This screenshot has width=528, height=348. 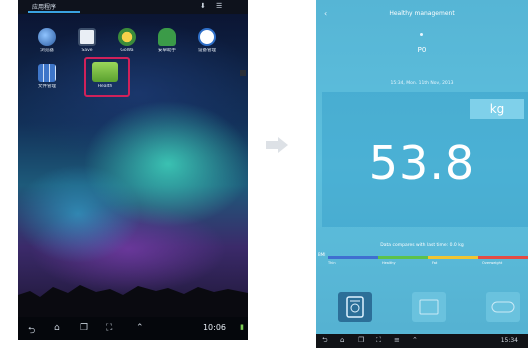 What do you see at coordinates (127, 37) in the screenshot?
I see `settings-icon` at bounding box center [127, 37].